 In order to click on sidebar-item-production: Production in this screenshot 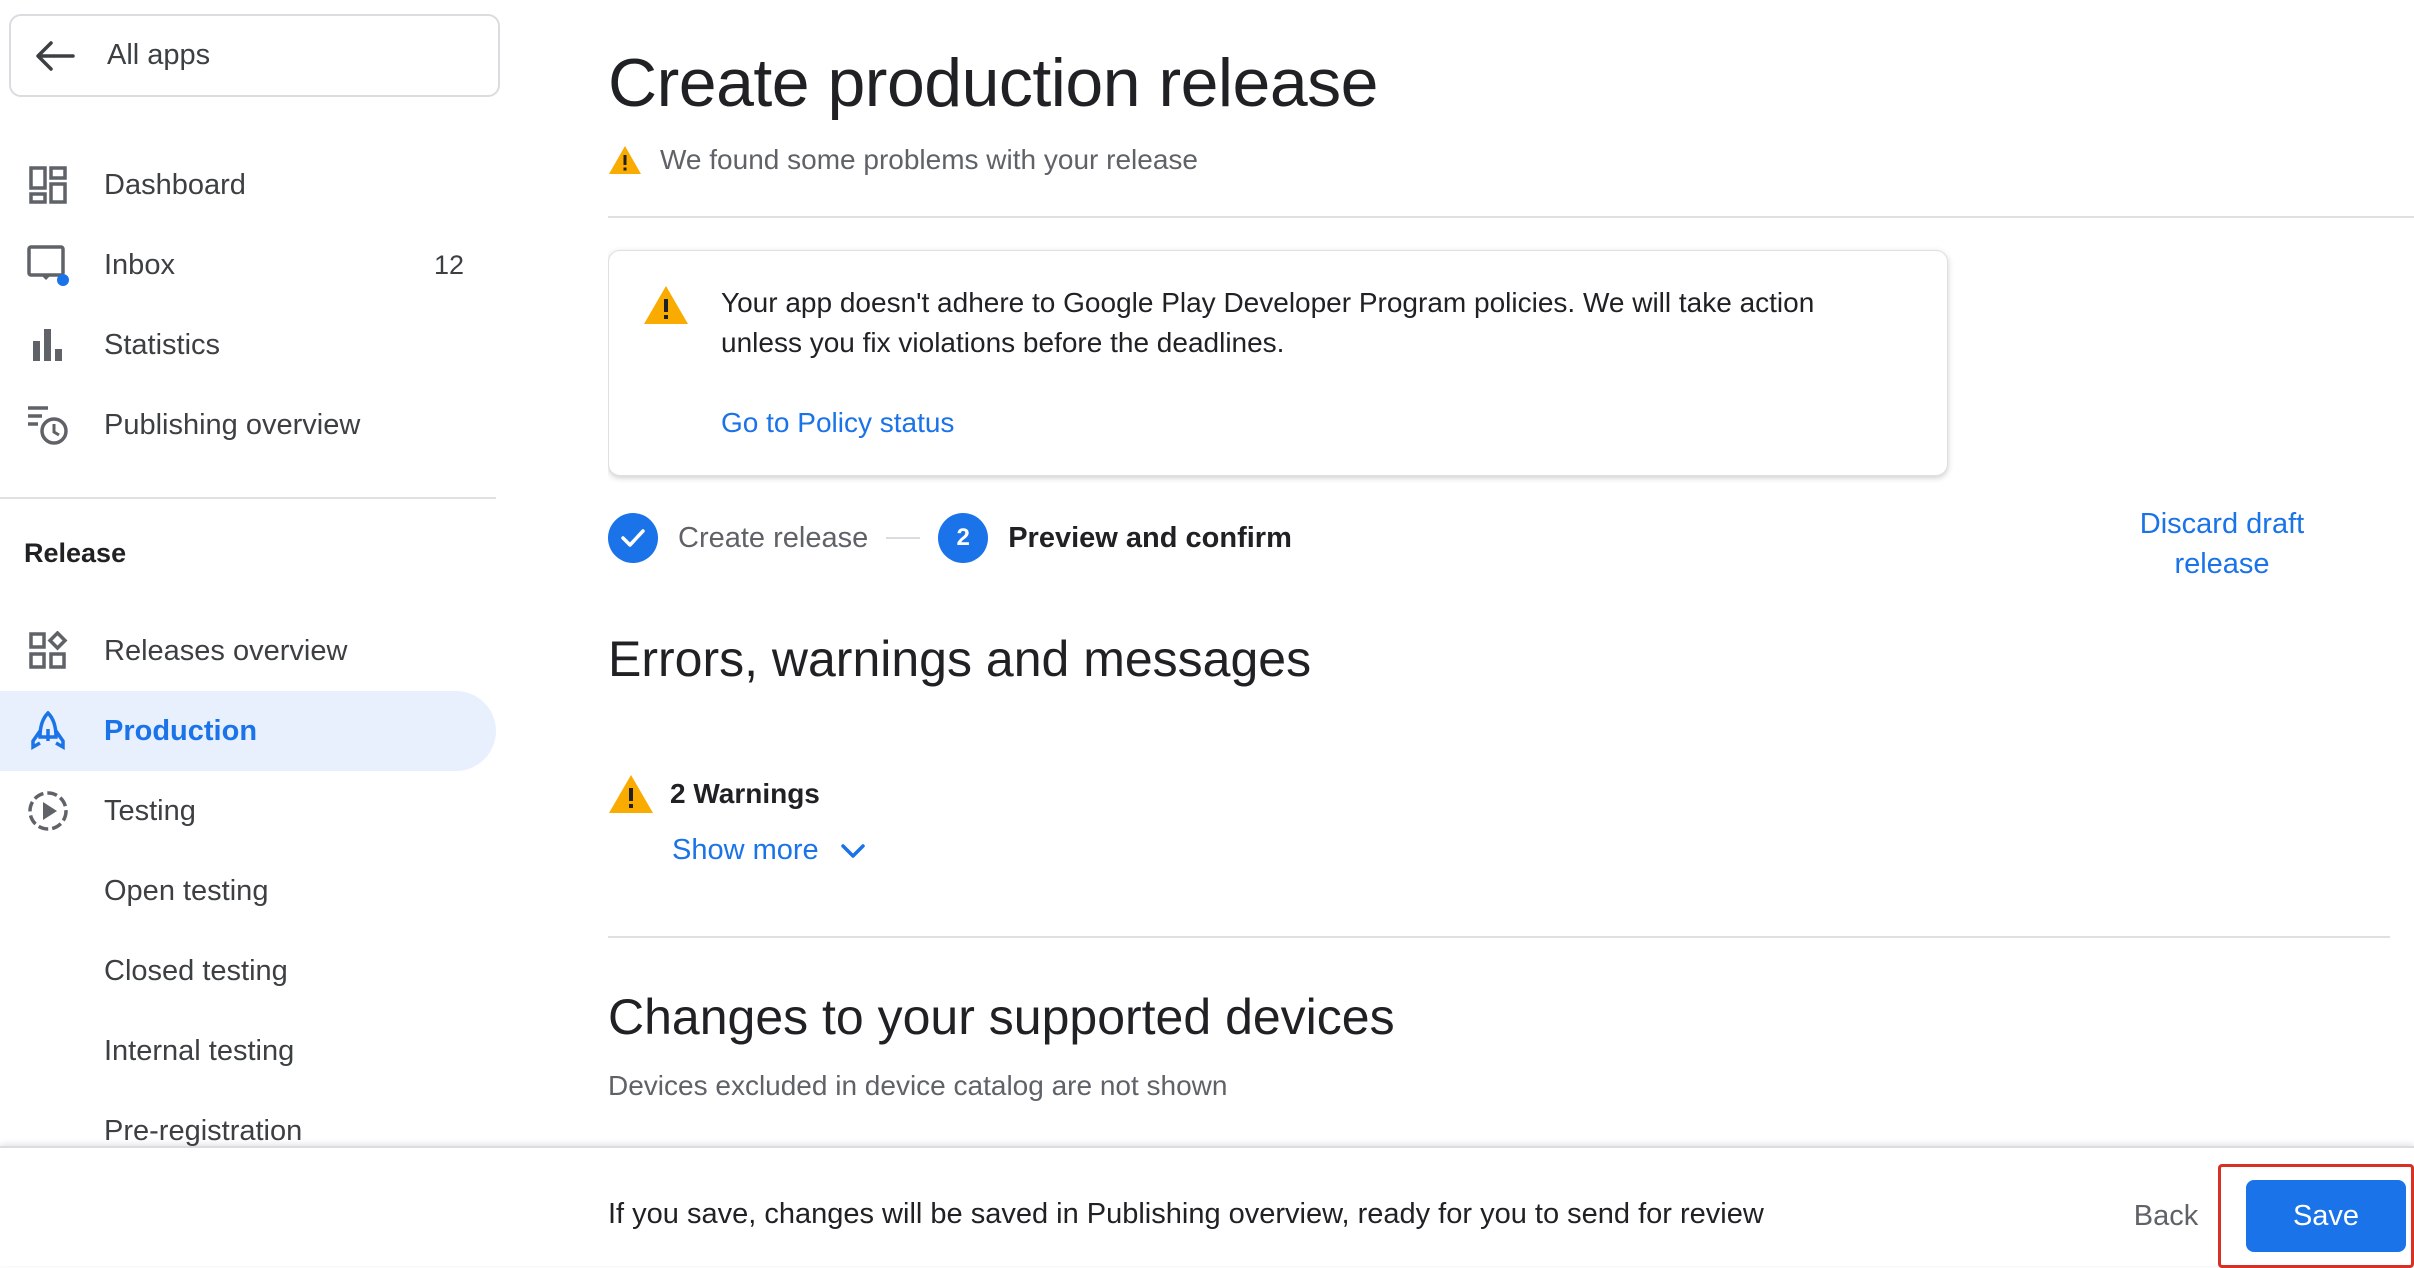, I will do `click(248, 731)`.